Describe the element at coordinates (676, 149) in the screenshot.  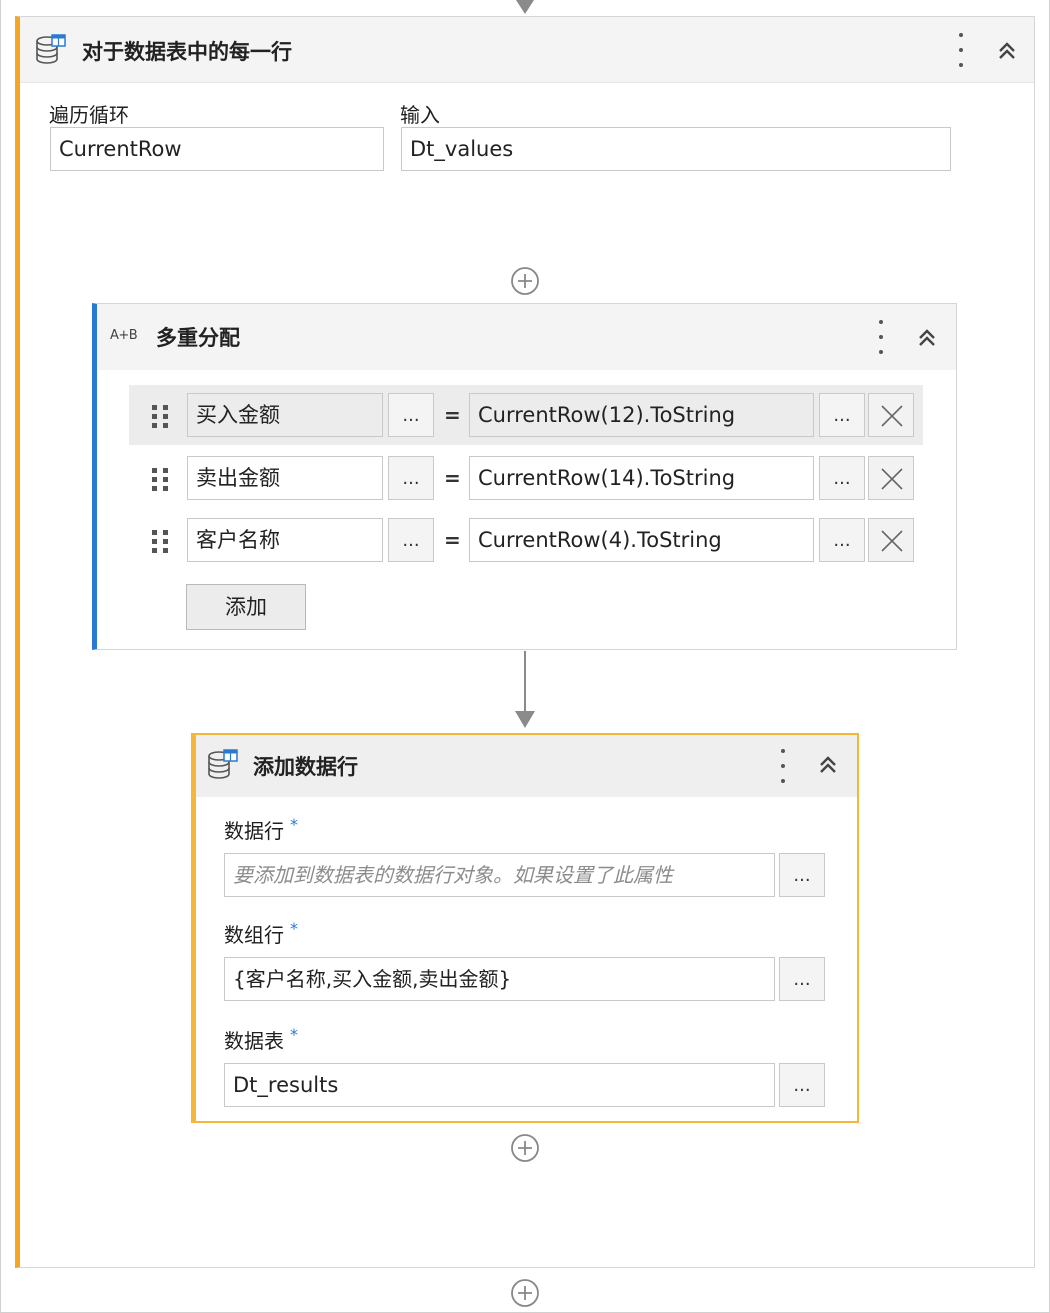
I see `input-field: Dt_values` at that location.